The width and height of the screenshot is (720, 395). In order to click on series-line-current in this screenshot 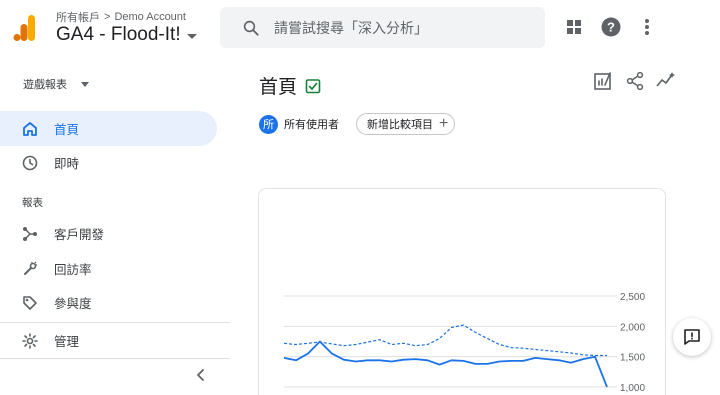, I will do `click(445, 364)`.